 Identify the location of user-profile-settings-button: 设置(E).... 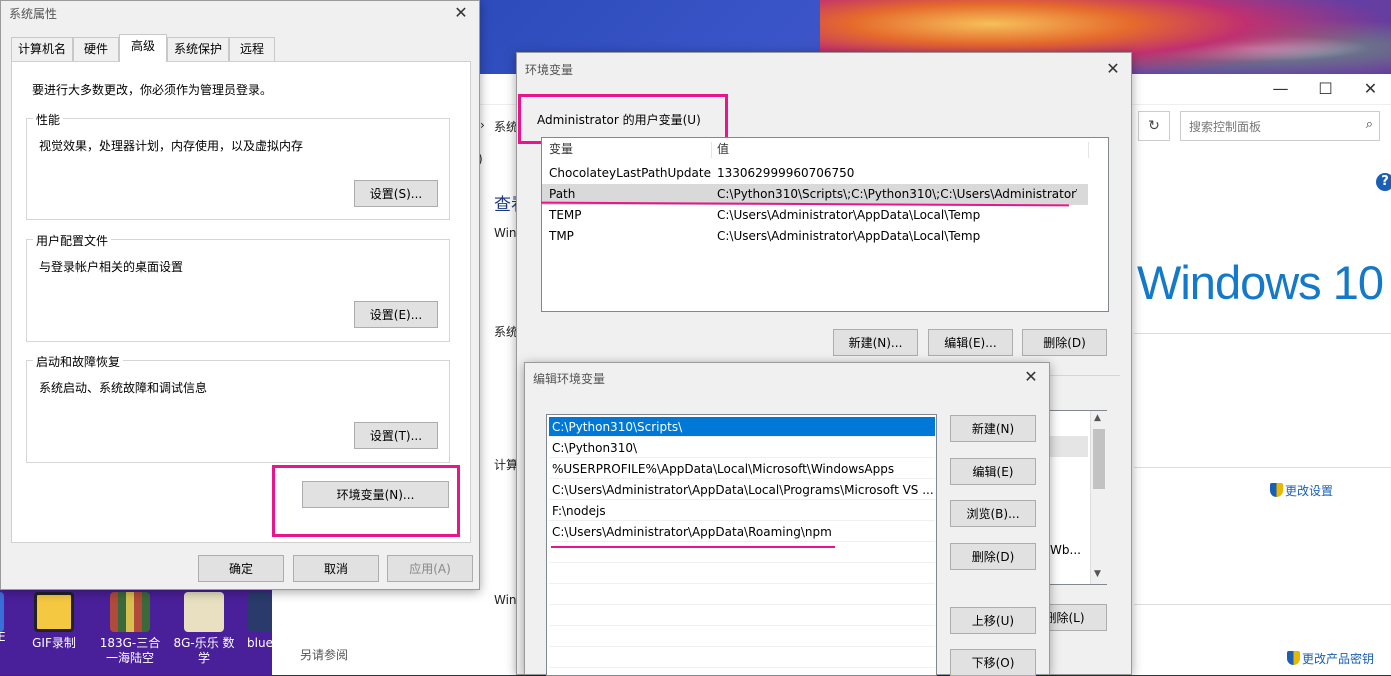
(396, 314).